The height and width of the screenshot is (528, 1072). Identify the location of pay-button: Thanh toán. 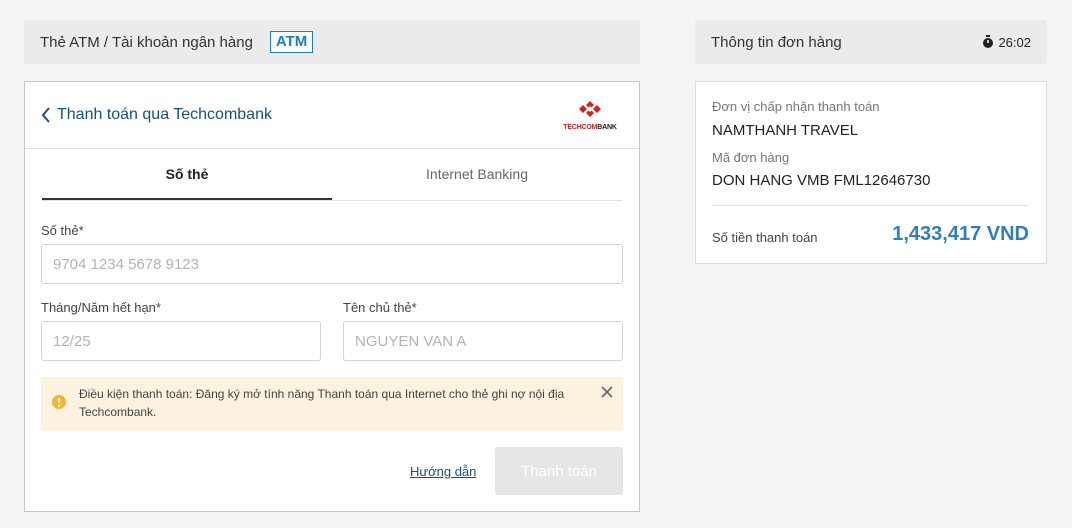
(559, 471).